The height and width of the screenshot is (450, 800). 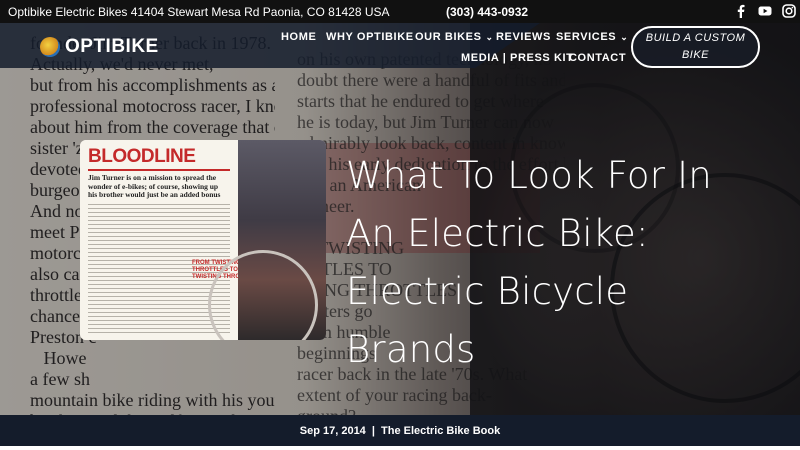 I want to click on page-bottom-edge, so click(x=400, y=448).